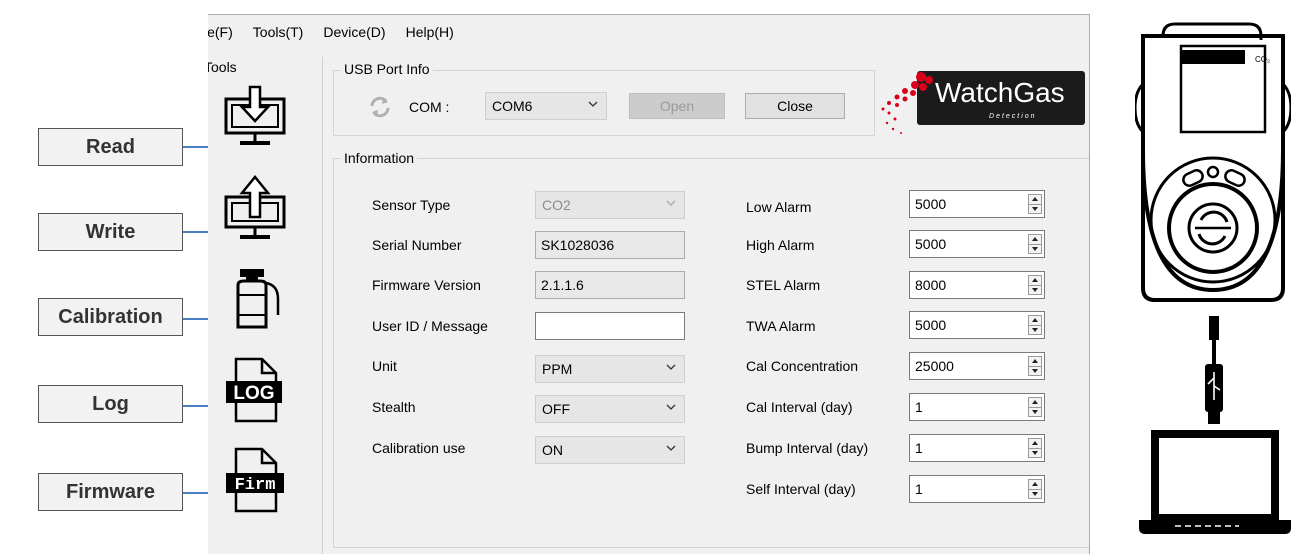 The width and height of the screenshot is (1291, 554). I want to click on callout-firmware: Firmware, so click(110, 492).